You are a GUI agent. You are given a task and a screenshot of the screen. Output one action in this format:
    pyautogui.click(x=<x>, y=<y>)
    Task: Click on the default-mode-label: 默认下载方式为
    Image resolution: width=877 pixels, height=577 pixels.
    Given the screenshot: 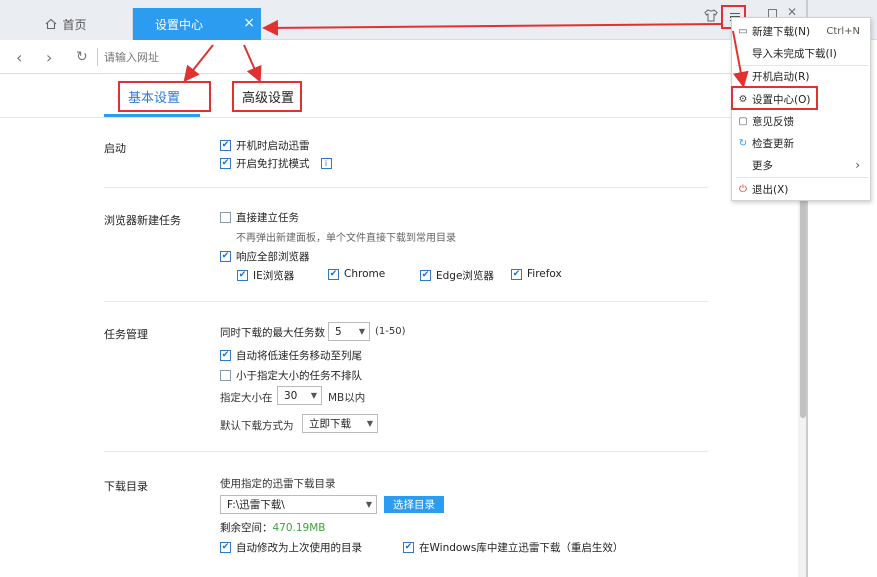 What is the action you would take?
    pyautogui.click(x=257, y=426)
    